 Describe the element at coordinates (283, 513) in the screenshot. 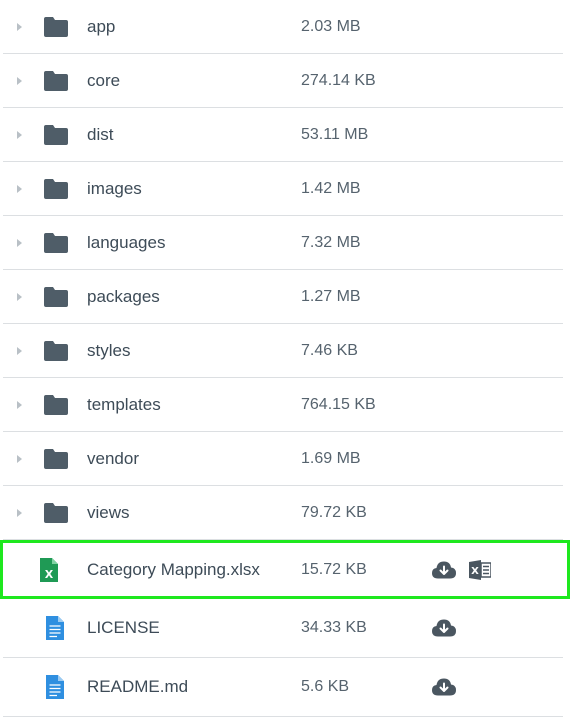

I see `folder-row-views: views 79.72 KB` at that location.